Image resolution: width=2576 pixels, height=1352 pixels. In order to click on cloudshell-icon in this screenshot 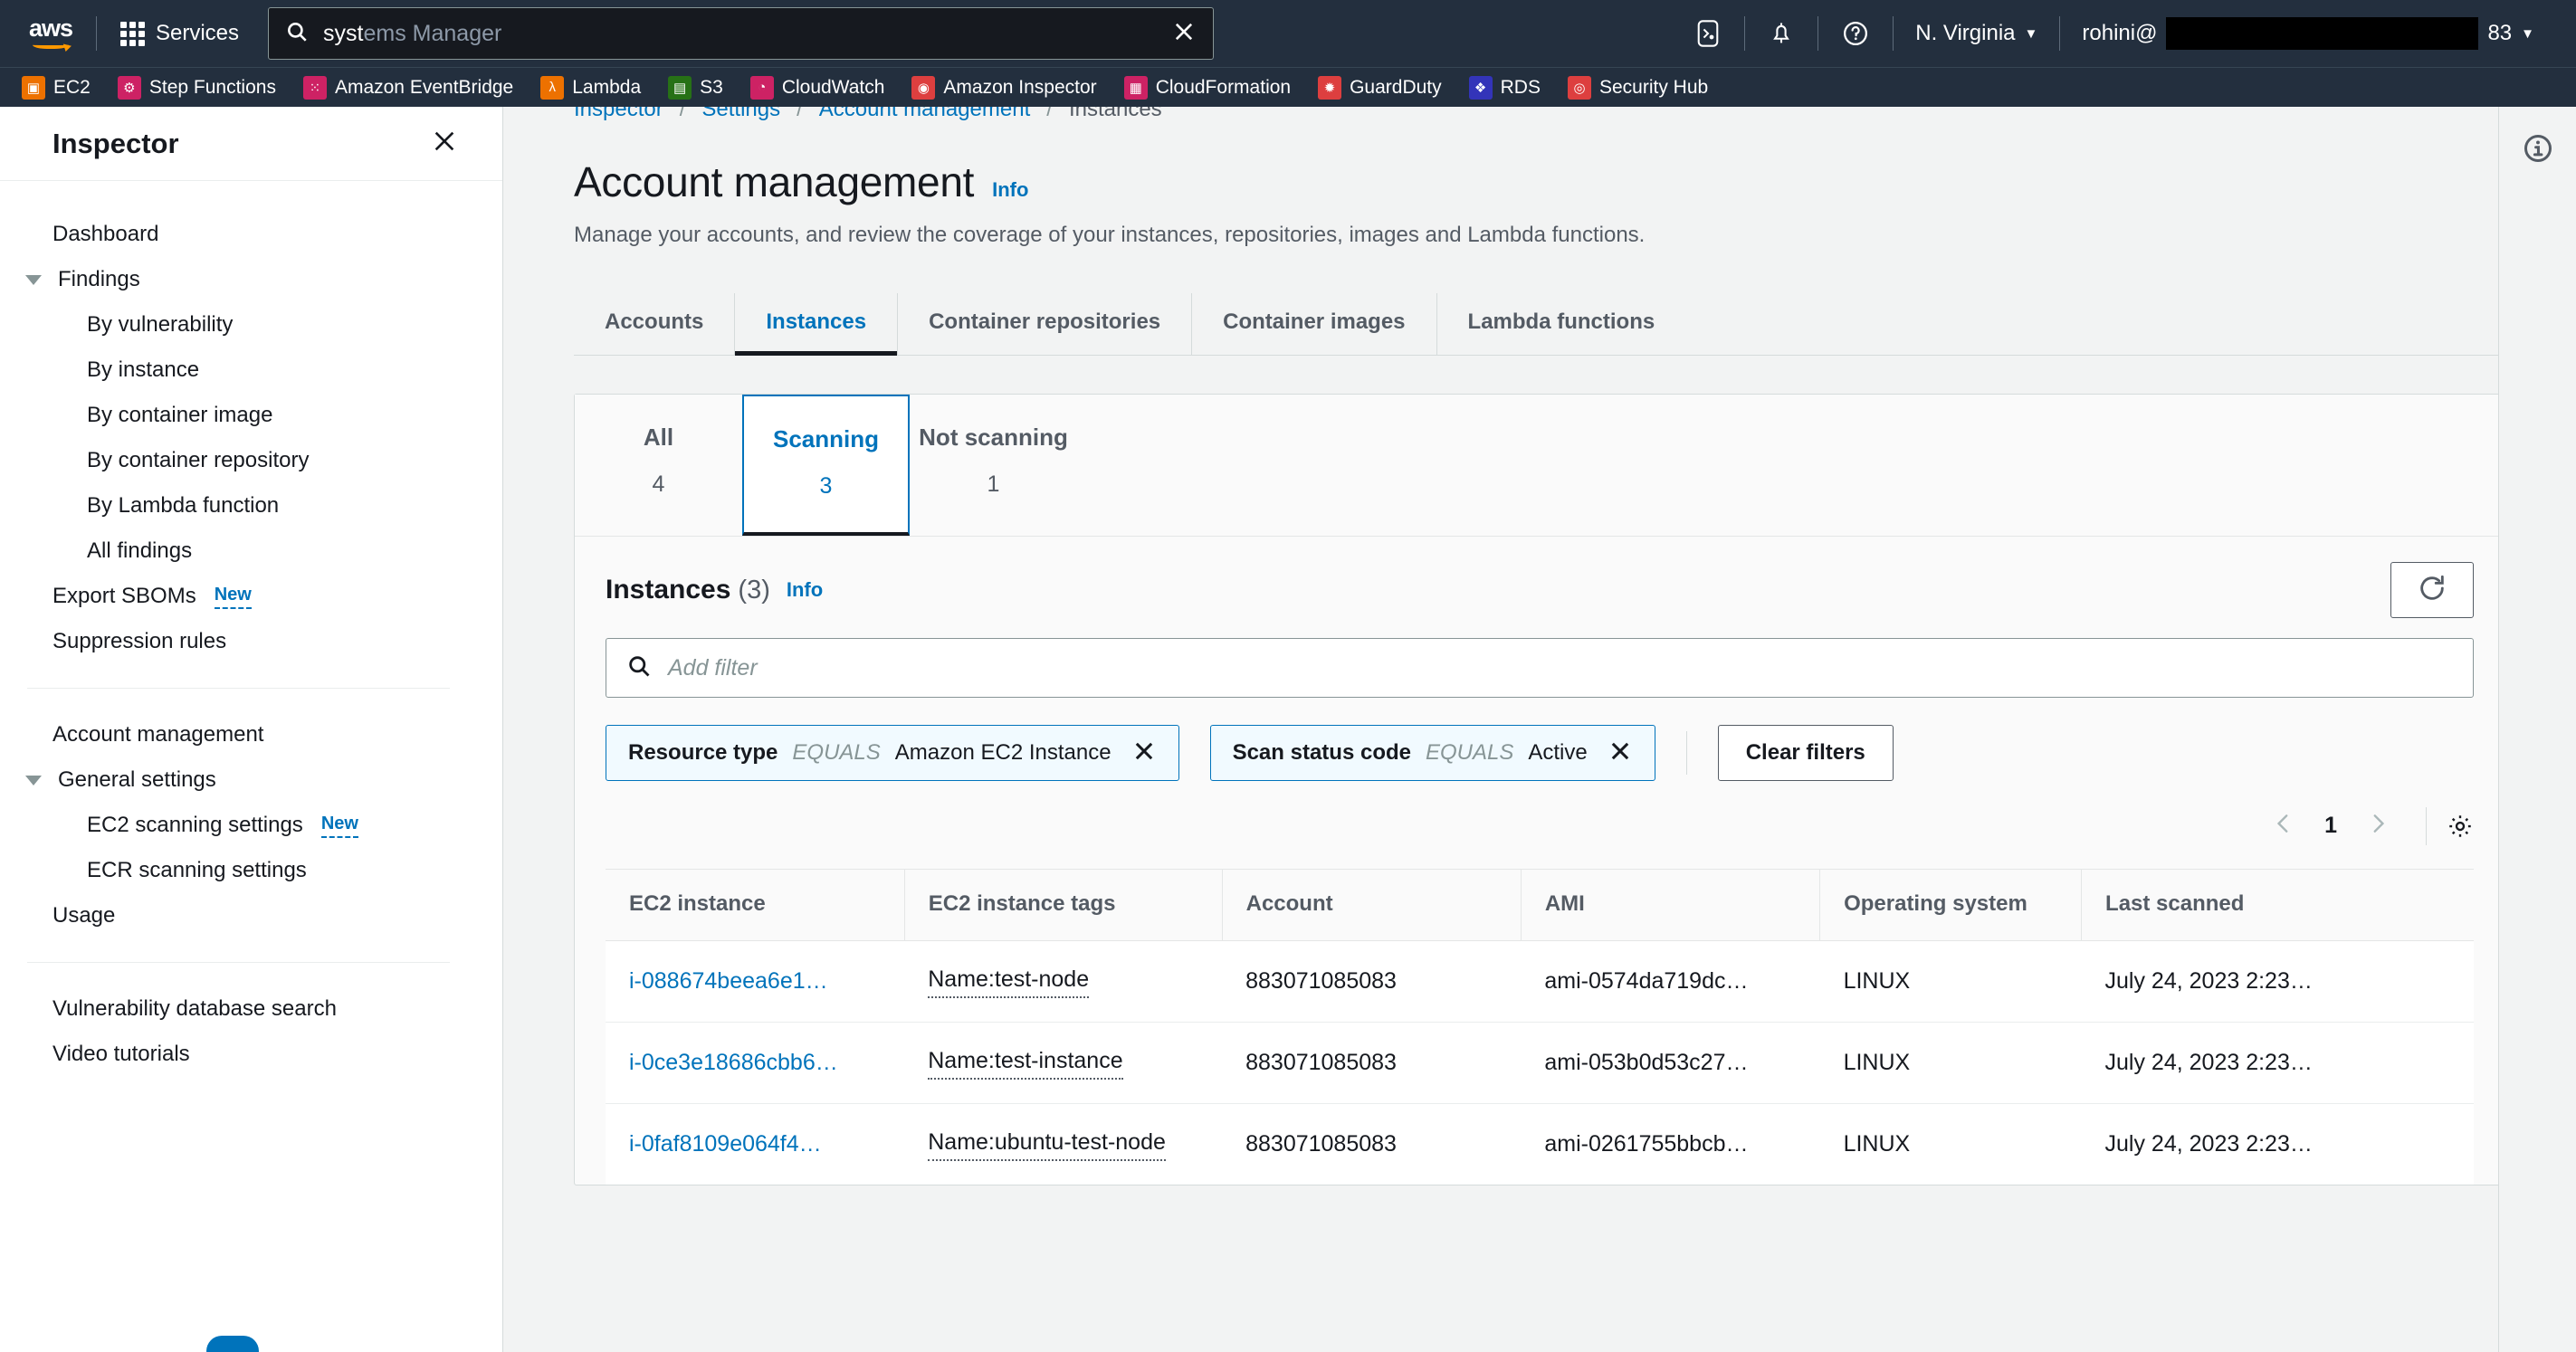, I will do `click(1708, 34)`.